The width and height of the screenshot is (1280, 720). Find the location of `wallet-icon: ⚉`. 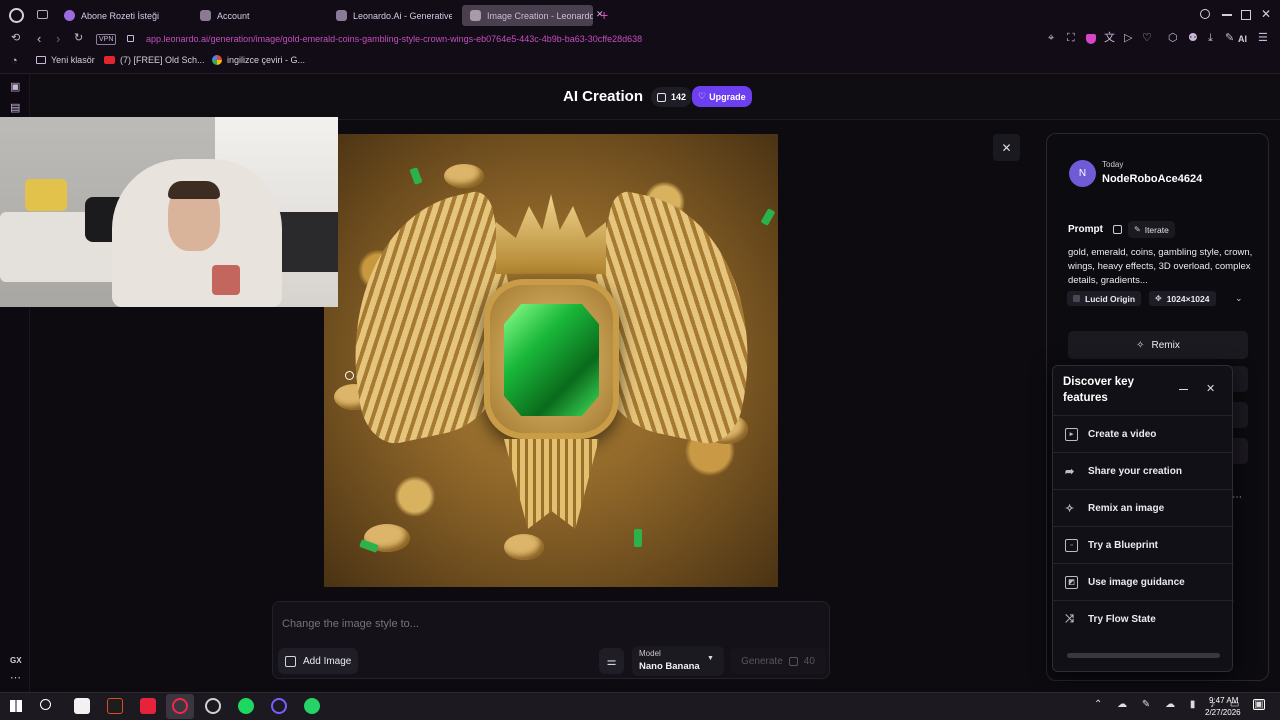

wallet-icon: ⚉ is located at coordinates (1193, 38).